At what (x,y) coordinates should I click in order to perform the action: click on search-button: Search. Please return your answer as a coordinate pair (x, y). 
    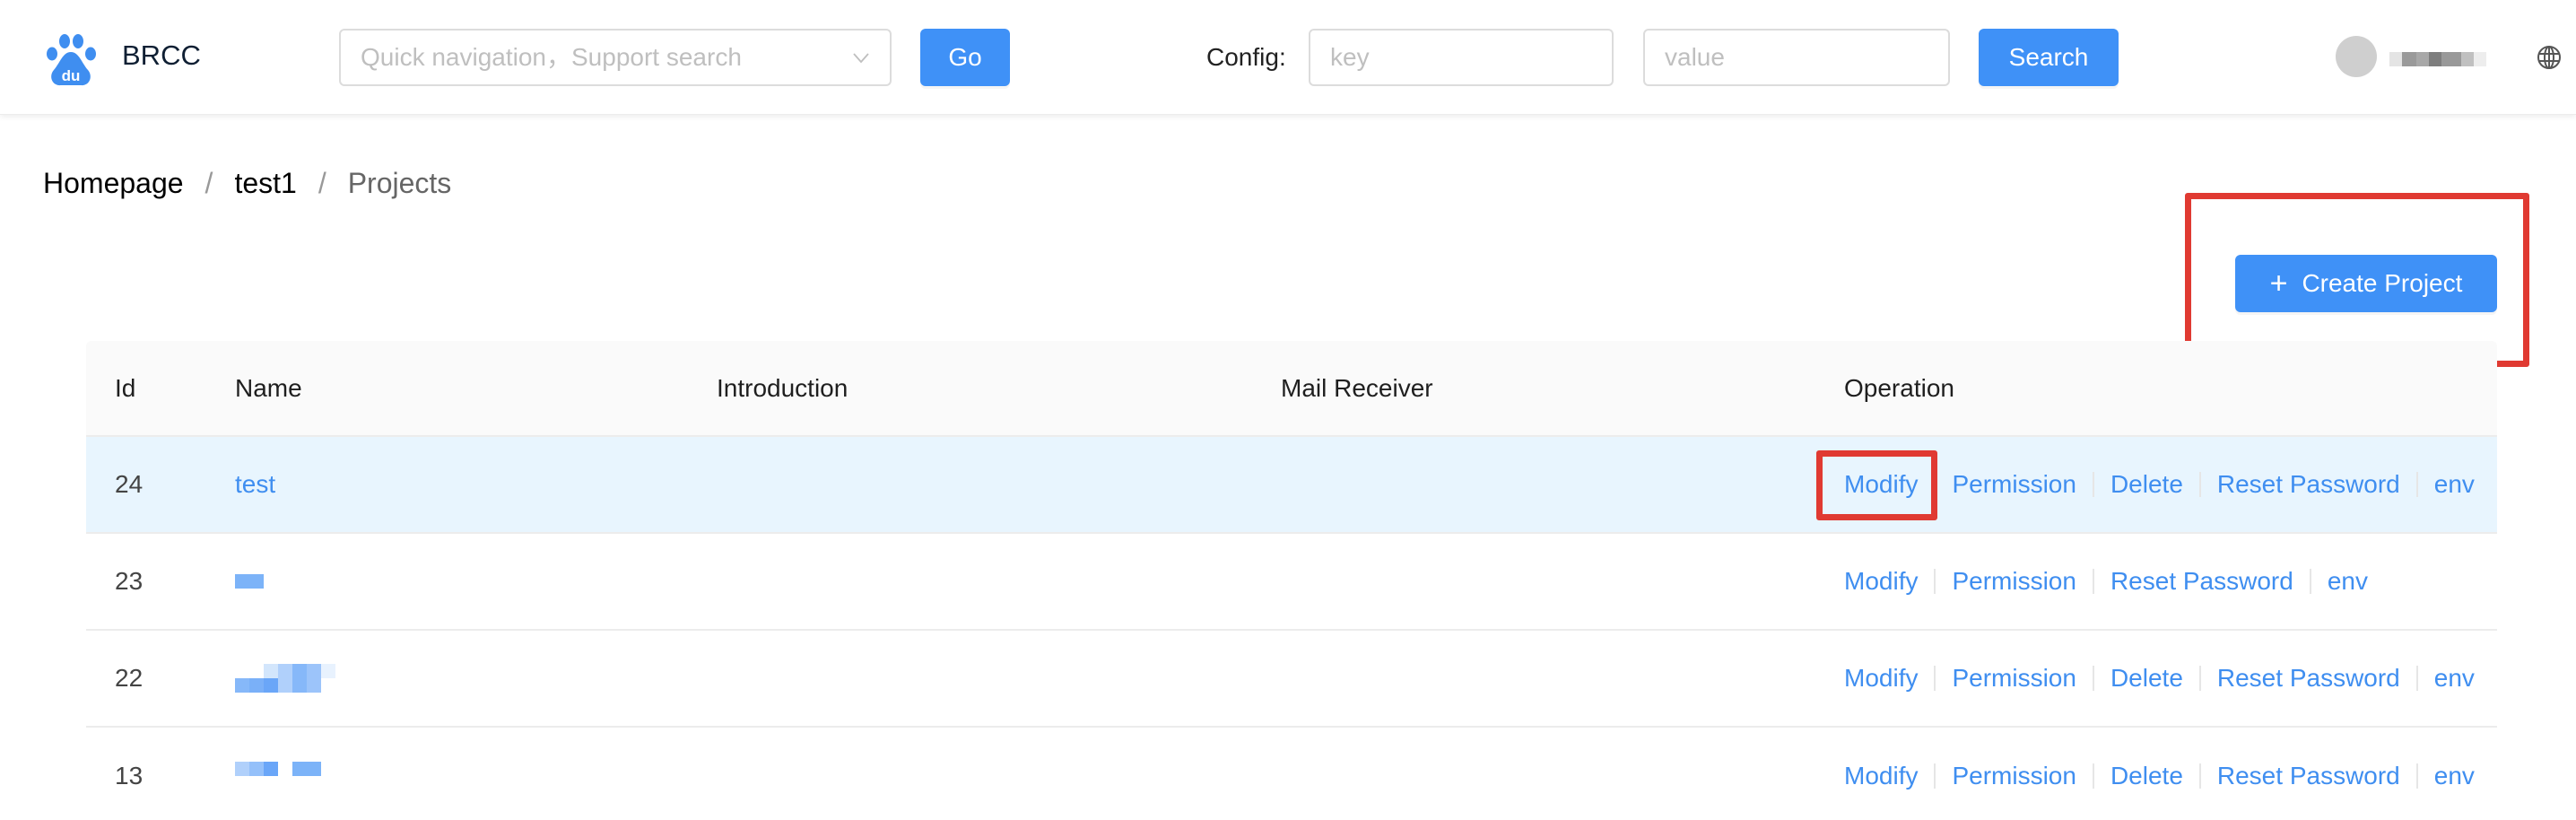
    Looking at the image, I should click on (2049, 57).